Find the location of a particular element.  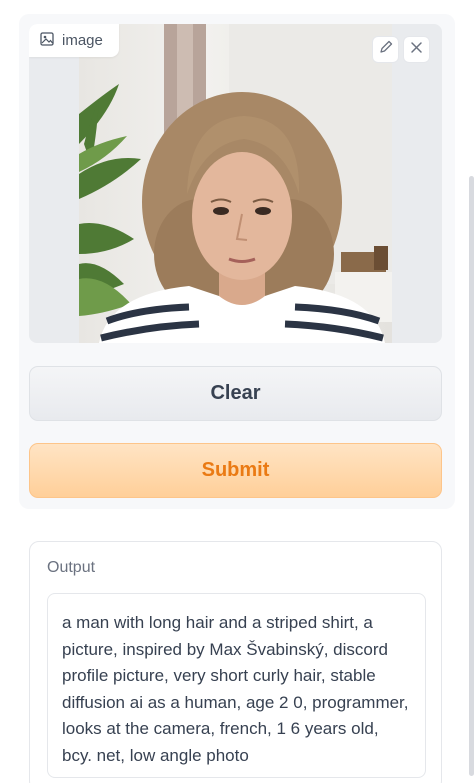

close-icon is located at coordinates (416, 50).